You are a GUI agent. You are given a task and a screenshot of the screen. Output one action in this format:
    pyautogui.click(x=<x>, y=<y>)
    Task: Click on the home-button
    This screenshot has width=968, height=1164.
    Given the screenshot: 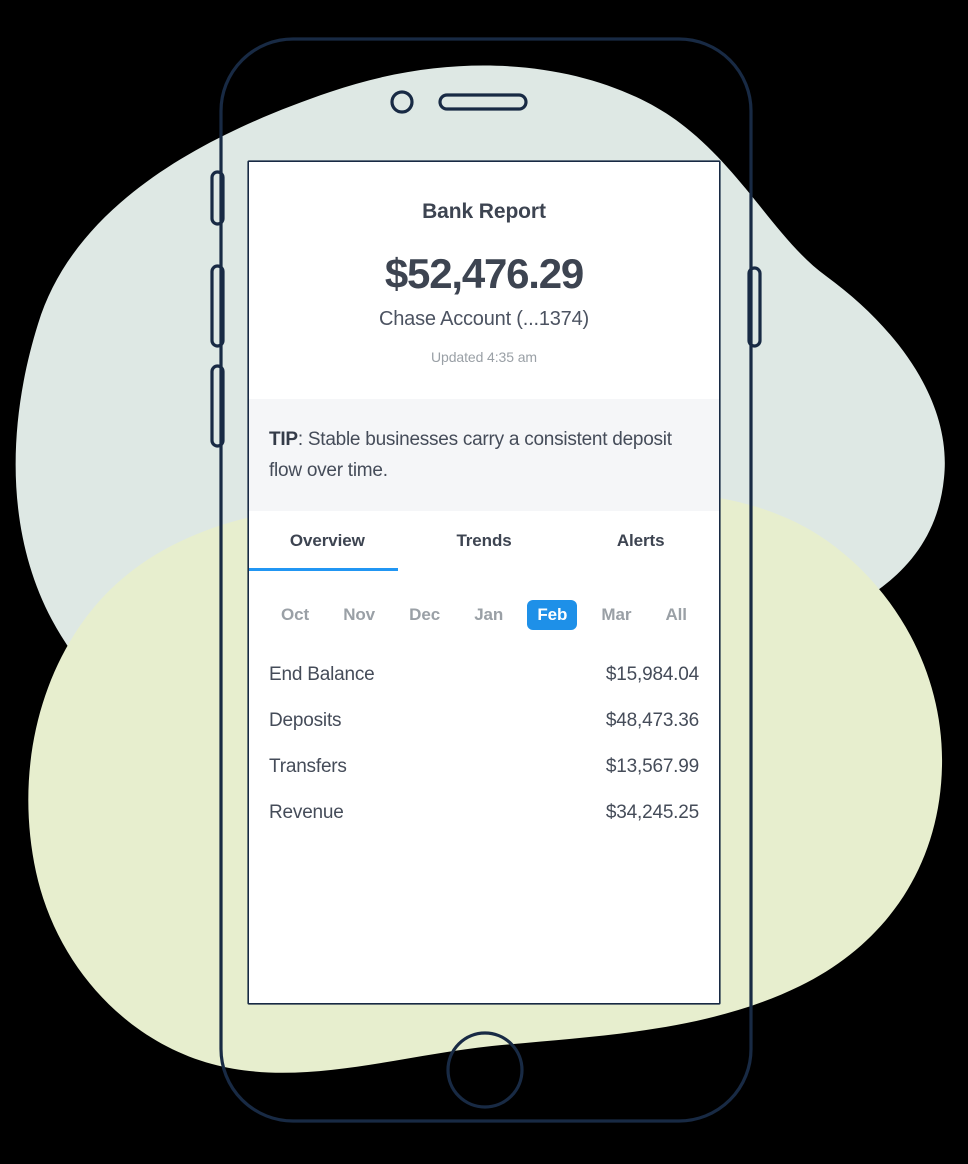 What is the action you would take?
    pyautogui.click(x=485, y=1070)
    